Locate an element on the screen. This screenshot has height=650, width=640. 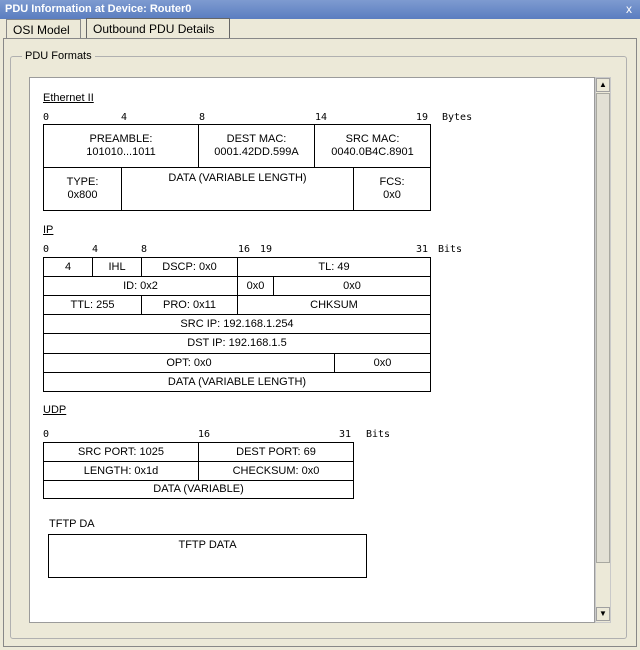
preamble-label: PREAMBLE: is located at coordinates (121, 139).